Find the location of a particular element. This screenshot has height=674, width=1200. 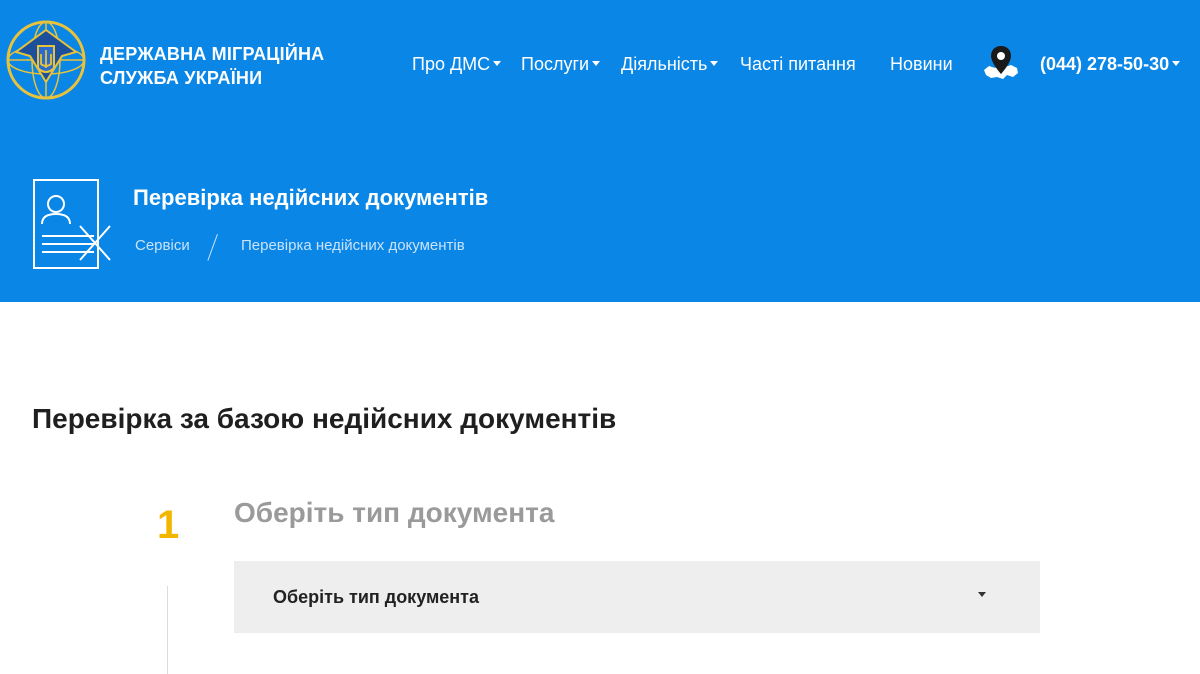

breadcrumb-current: Перевірка недійсних документів is located at coordinates (353, 245).